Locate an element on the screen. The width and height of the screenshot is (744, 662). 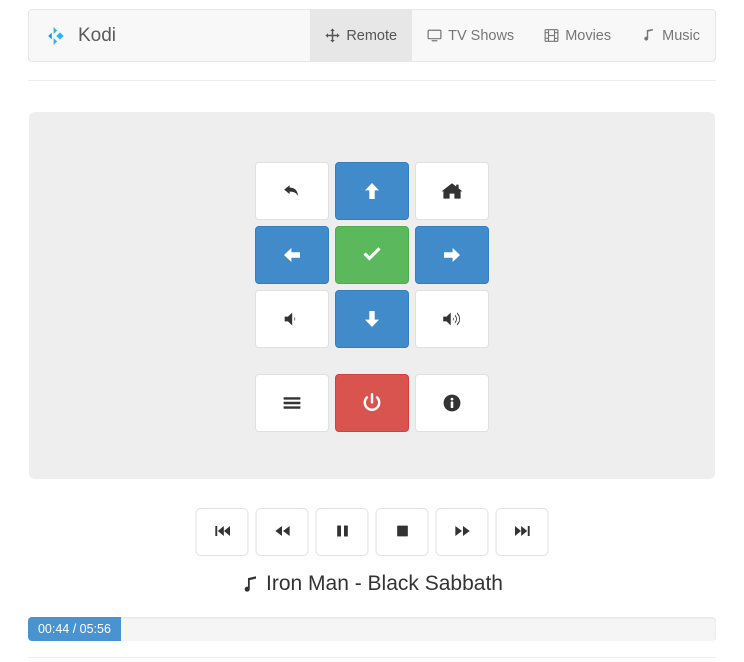
tab-music: Music is located at coordinates (670, 35).